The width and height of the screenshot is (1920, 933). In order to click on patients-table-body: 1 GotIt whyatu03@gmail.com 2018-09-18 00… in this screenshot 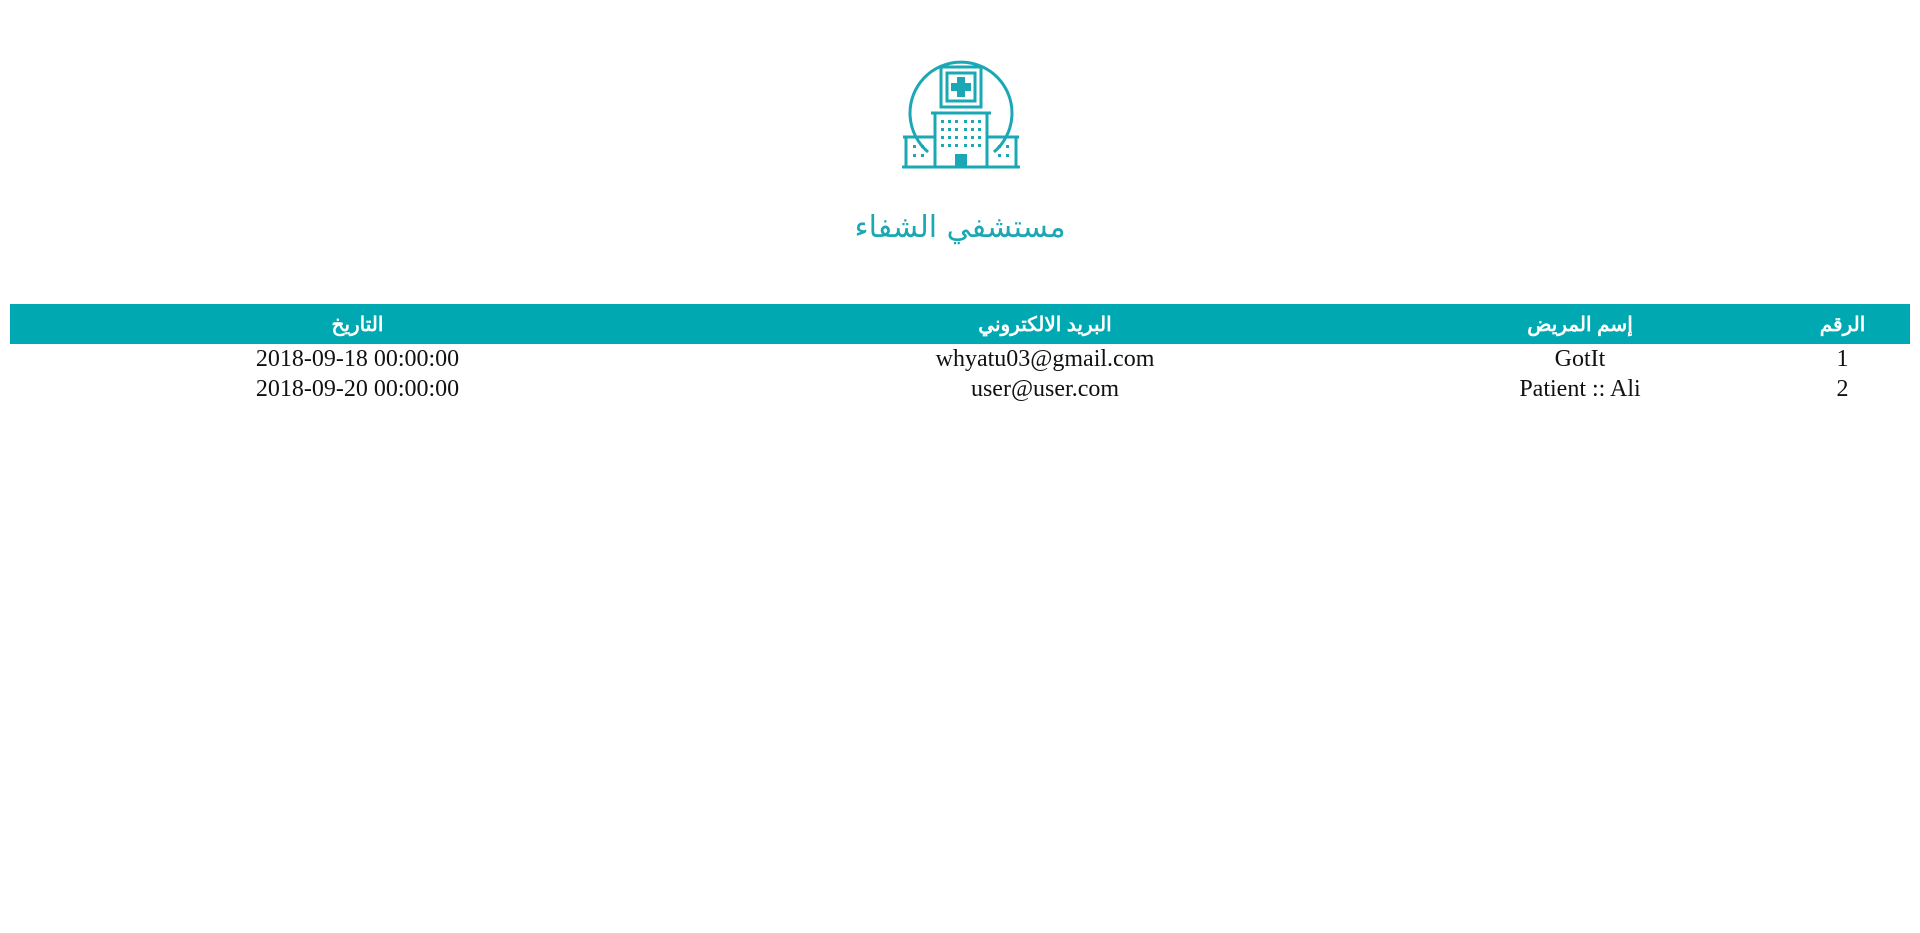, I will do `click(960, 374)`.